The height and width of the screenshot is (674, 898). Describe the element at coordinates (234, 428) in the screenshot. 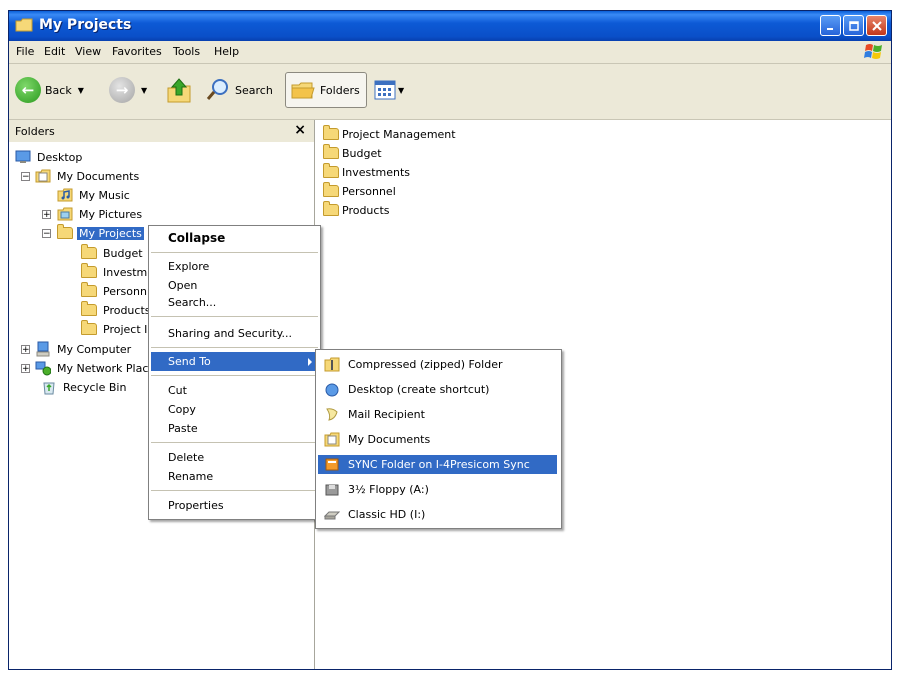

I see `menu-item-paste: Paste` at that location.